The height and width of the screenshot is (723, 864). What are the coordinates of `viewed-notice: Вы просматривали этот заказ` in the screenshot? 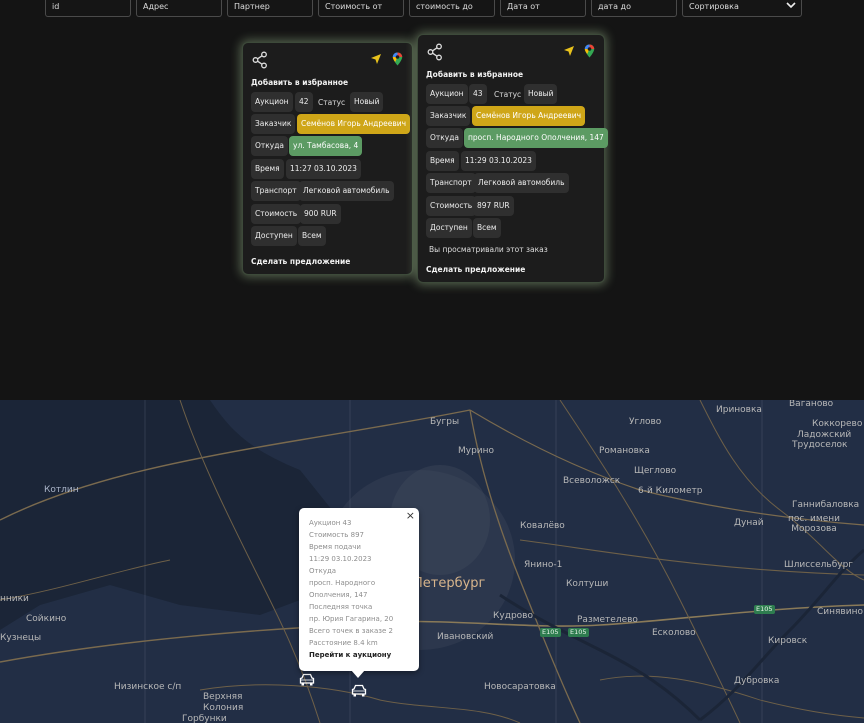 It's located at (488, 249).